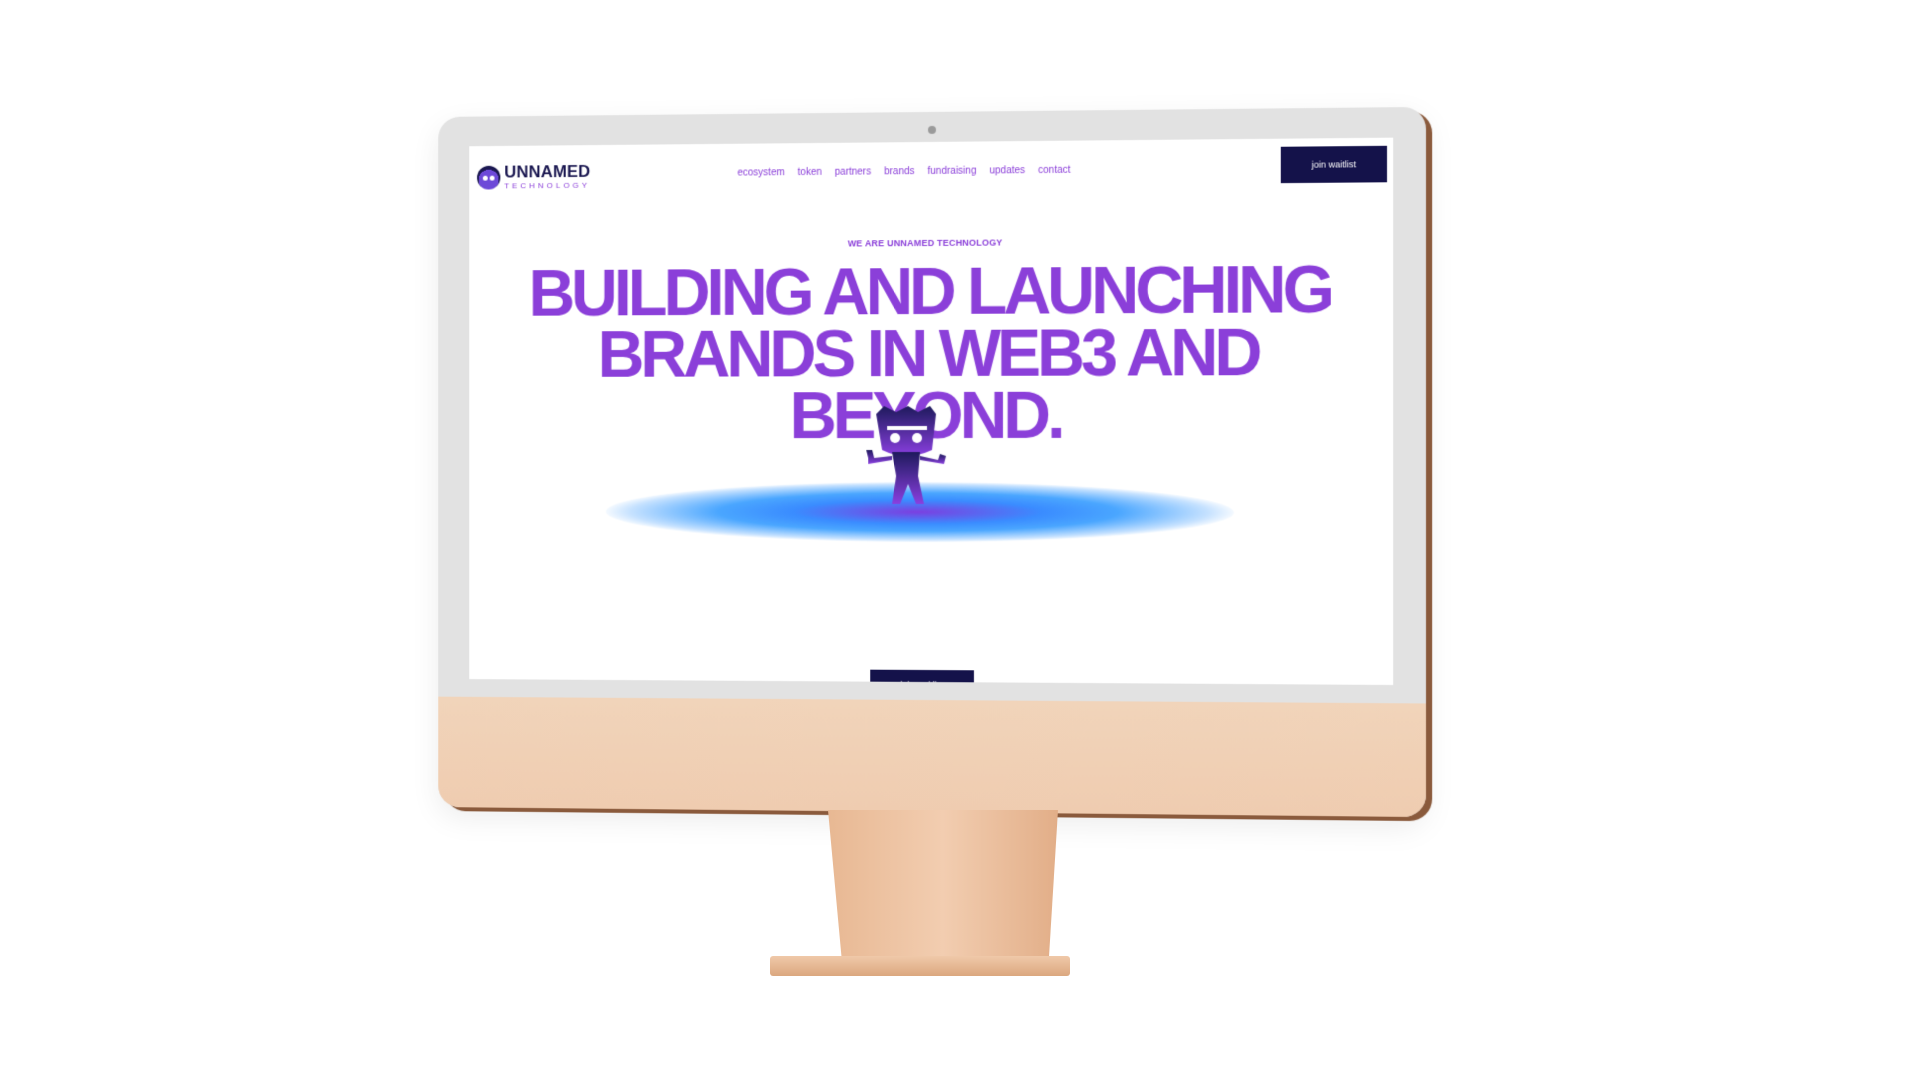 The image size is (1920, 1080). Describe the element at coordinates (547, 171) in the screenshot. I see `brand-name: UNNAMED` at that location.